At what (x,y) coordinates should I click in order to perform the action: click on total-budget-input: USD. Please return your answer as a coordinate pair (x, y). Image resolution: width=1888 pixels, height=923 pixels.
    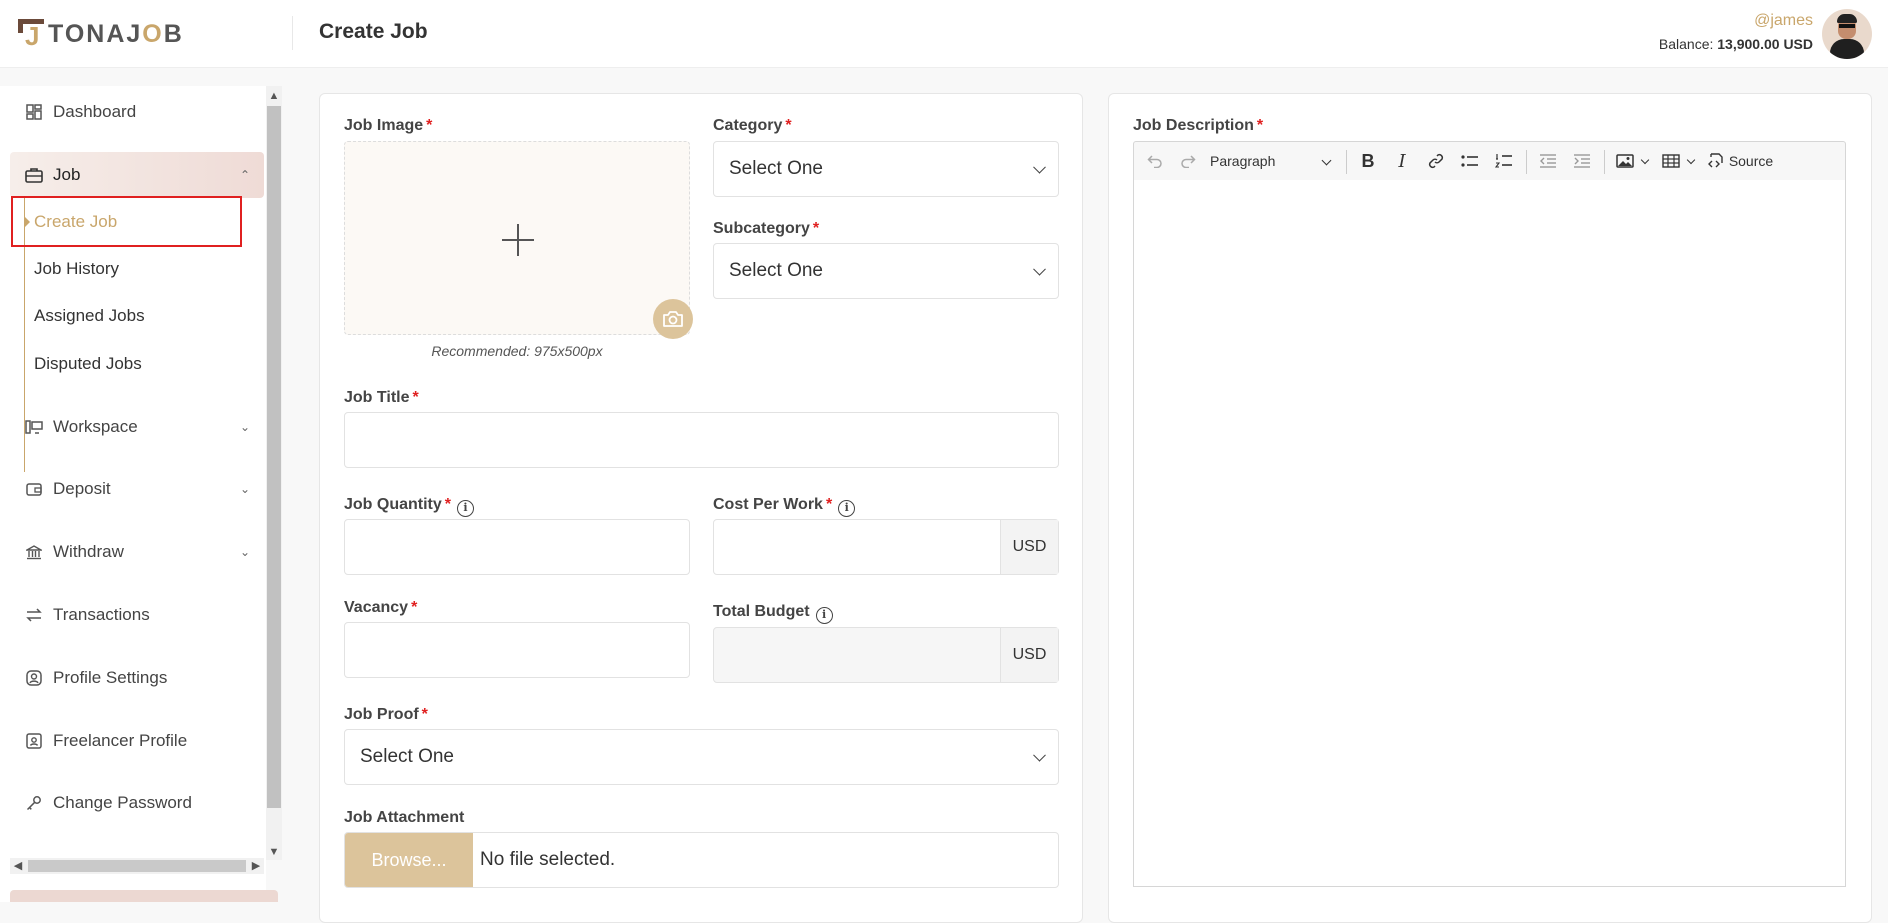
    Looking at the image, I should click on (886, 655).